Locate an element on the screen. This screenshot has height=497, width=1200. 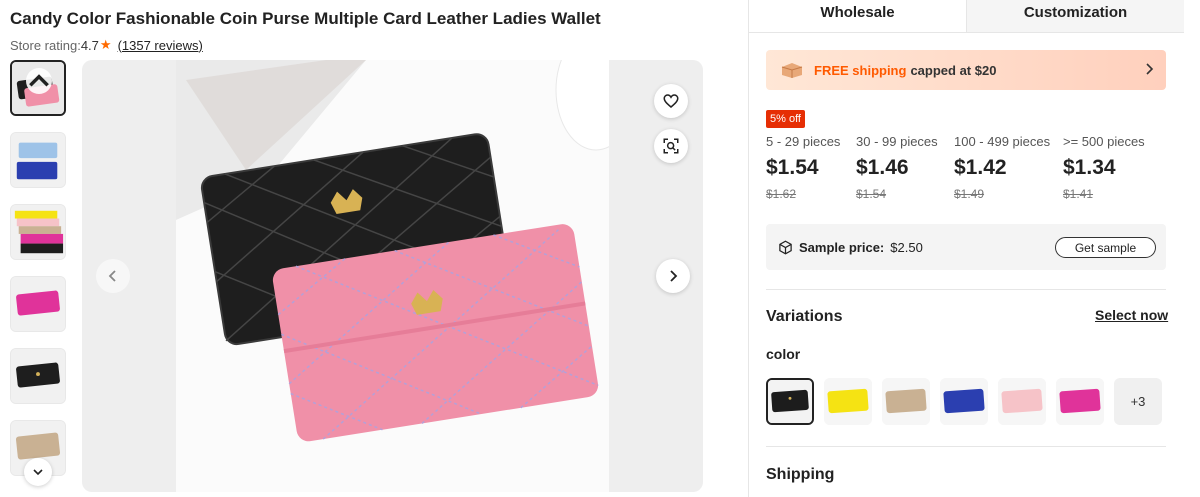
image-search-icon is located at coordinates (671, 146).